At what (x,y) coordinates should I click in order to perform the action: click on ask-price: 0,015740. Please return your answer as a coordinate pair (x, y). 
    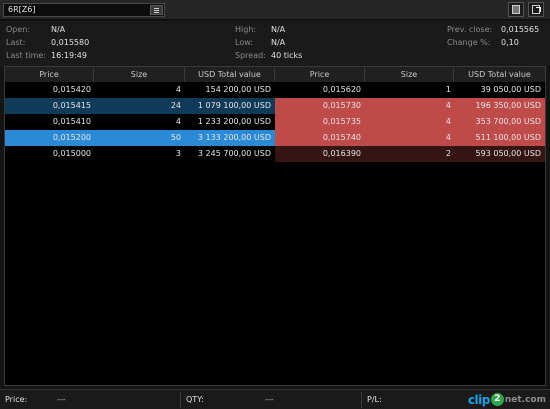
    Looking at the image, I should click on (341, 137).